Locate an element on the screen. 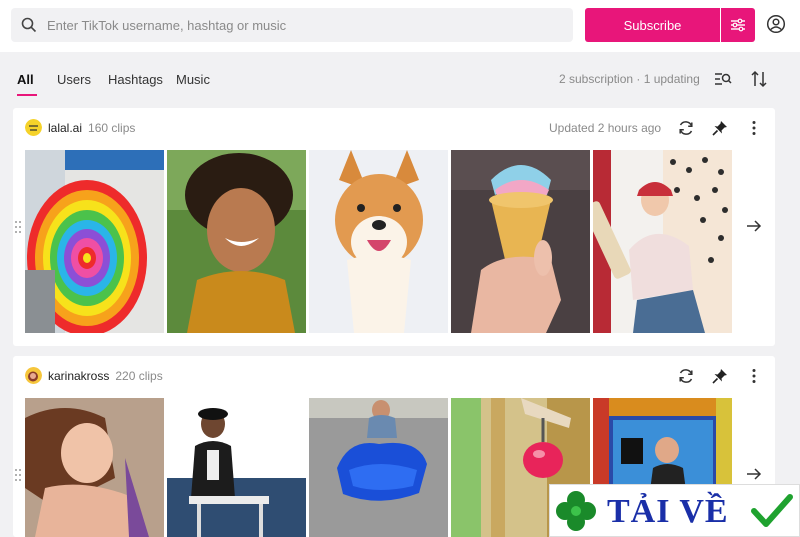 This screenshot has height=537, width=800. download-watermark: TẢI VỀ is located at coordinates (674, 510).